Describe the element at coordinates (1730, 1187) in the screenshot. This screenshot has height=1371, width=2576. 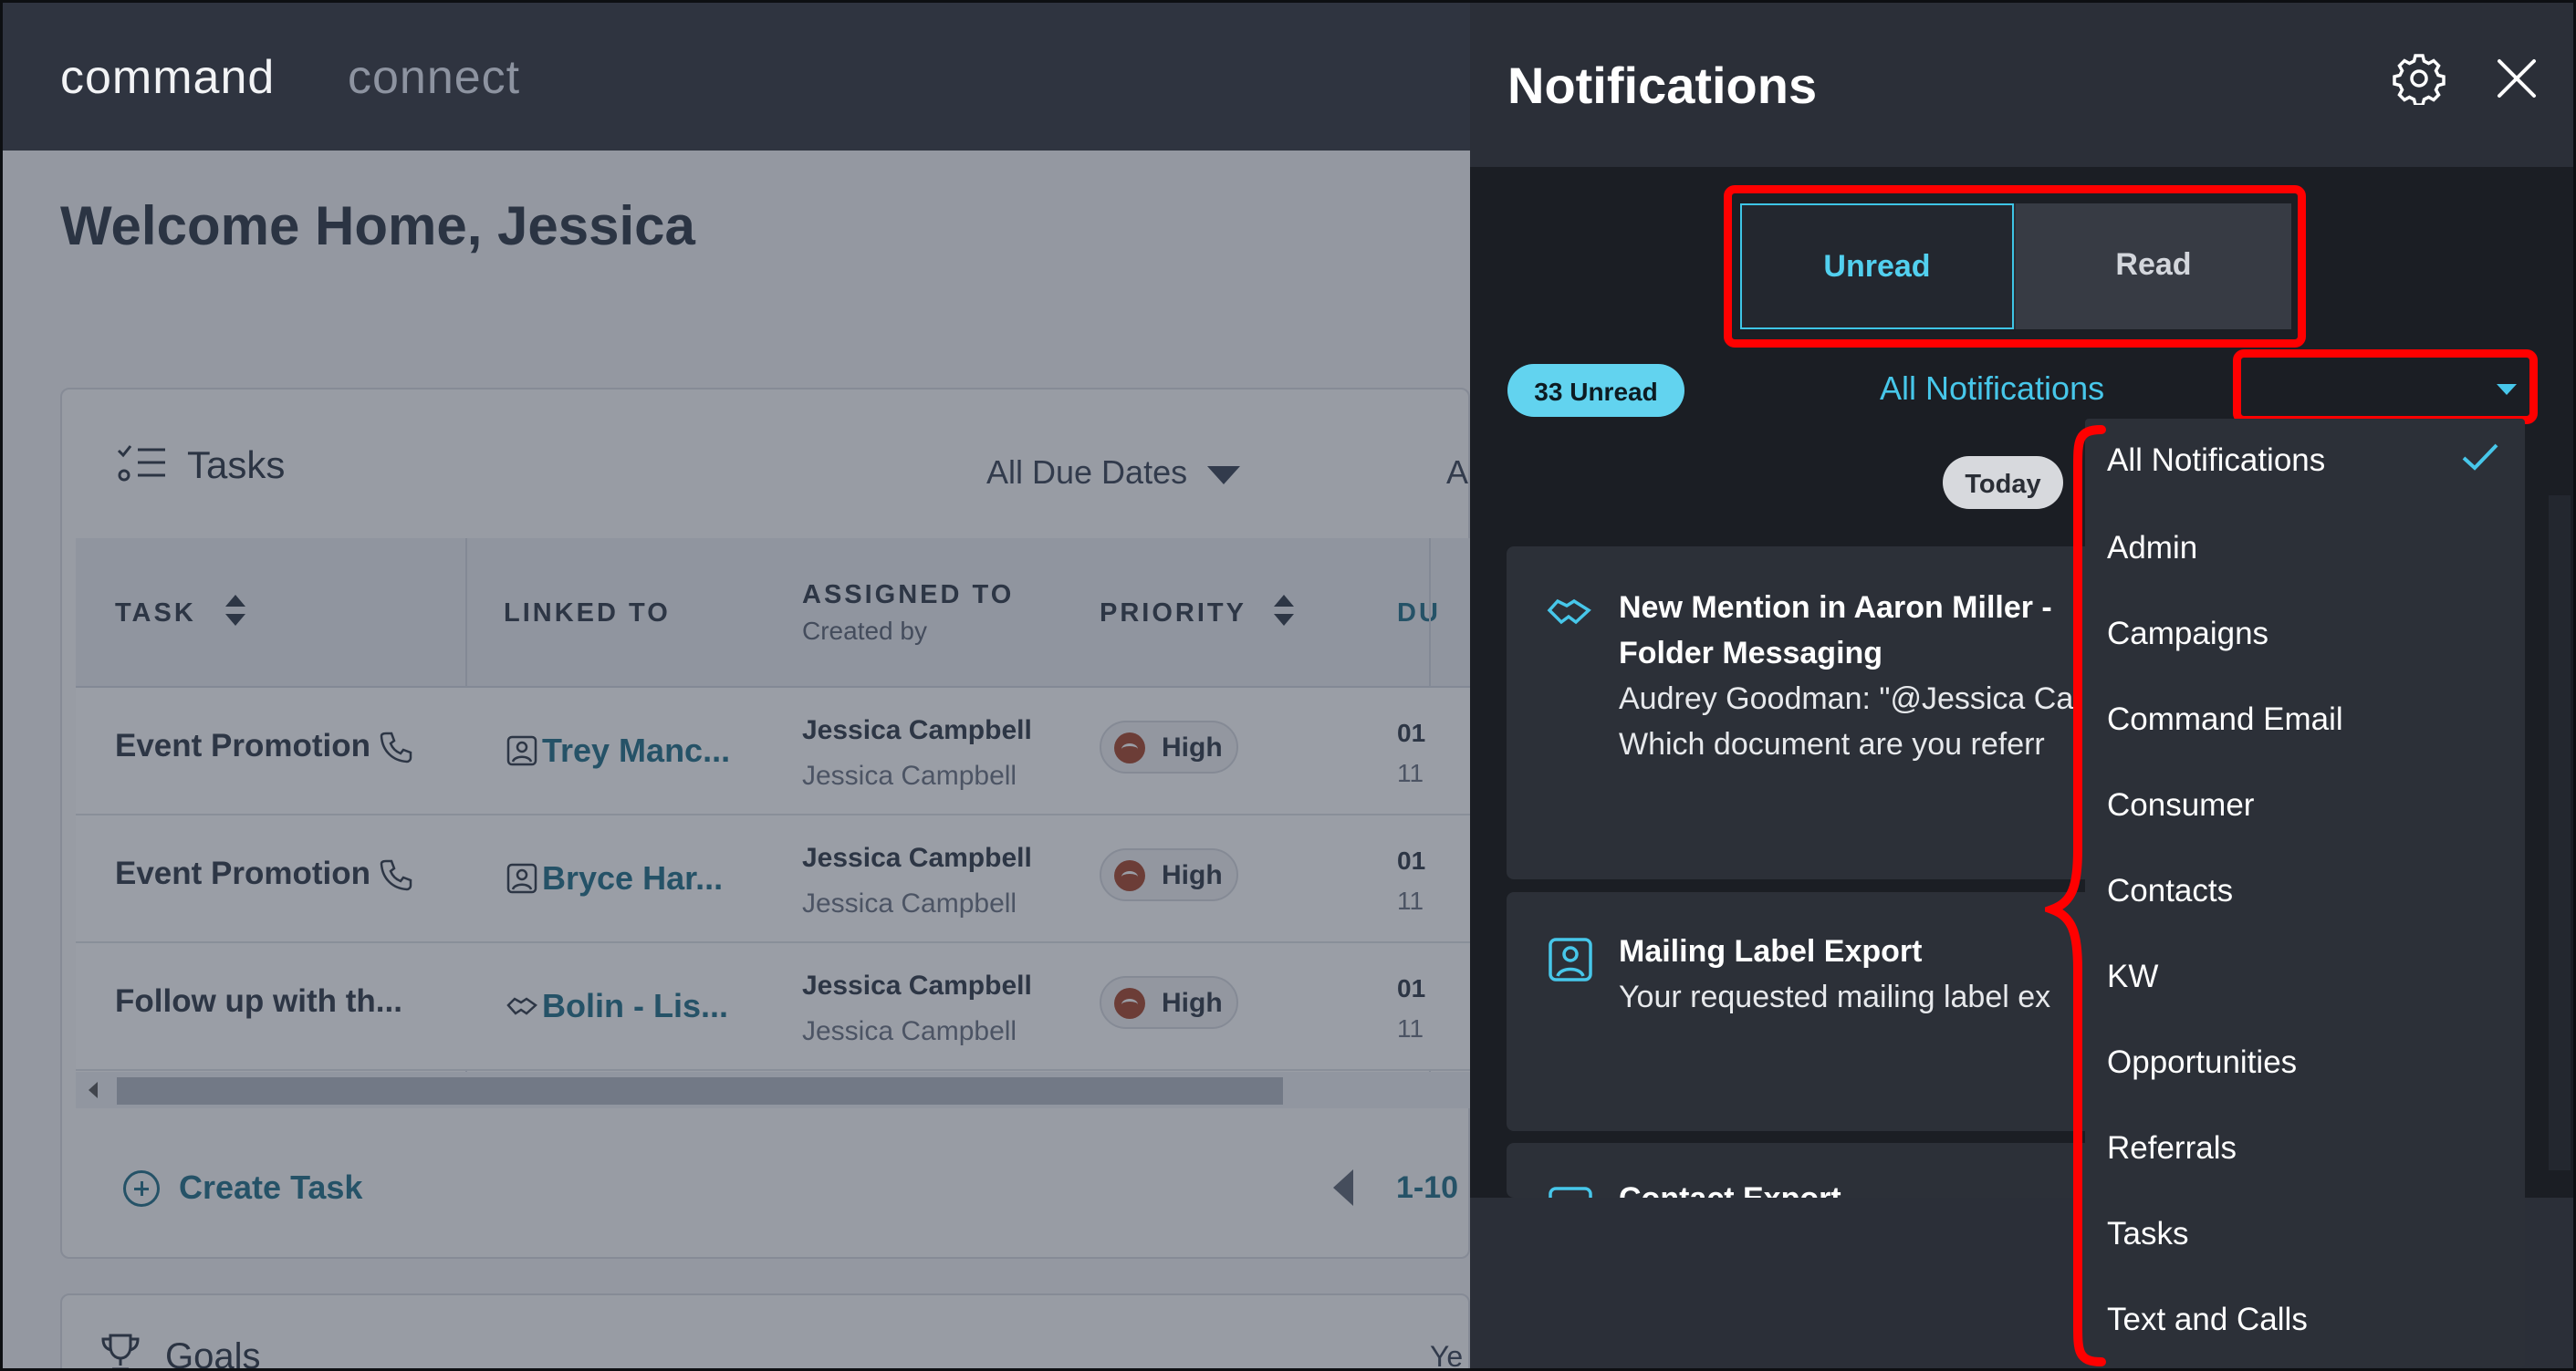
I see `notification-title: Contact Export` at that location.